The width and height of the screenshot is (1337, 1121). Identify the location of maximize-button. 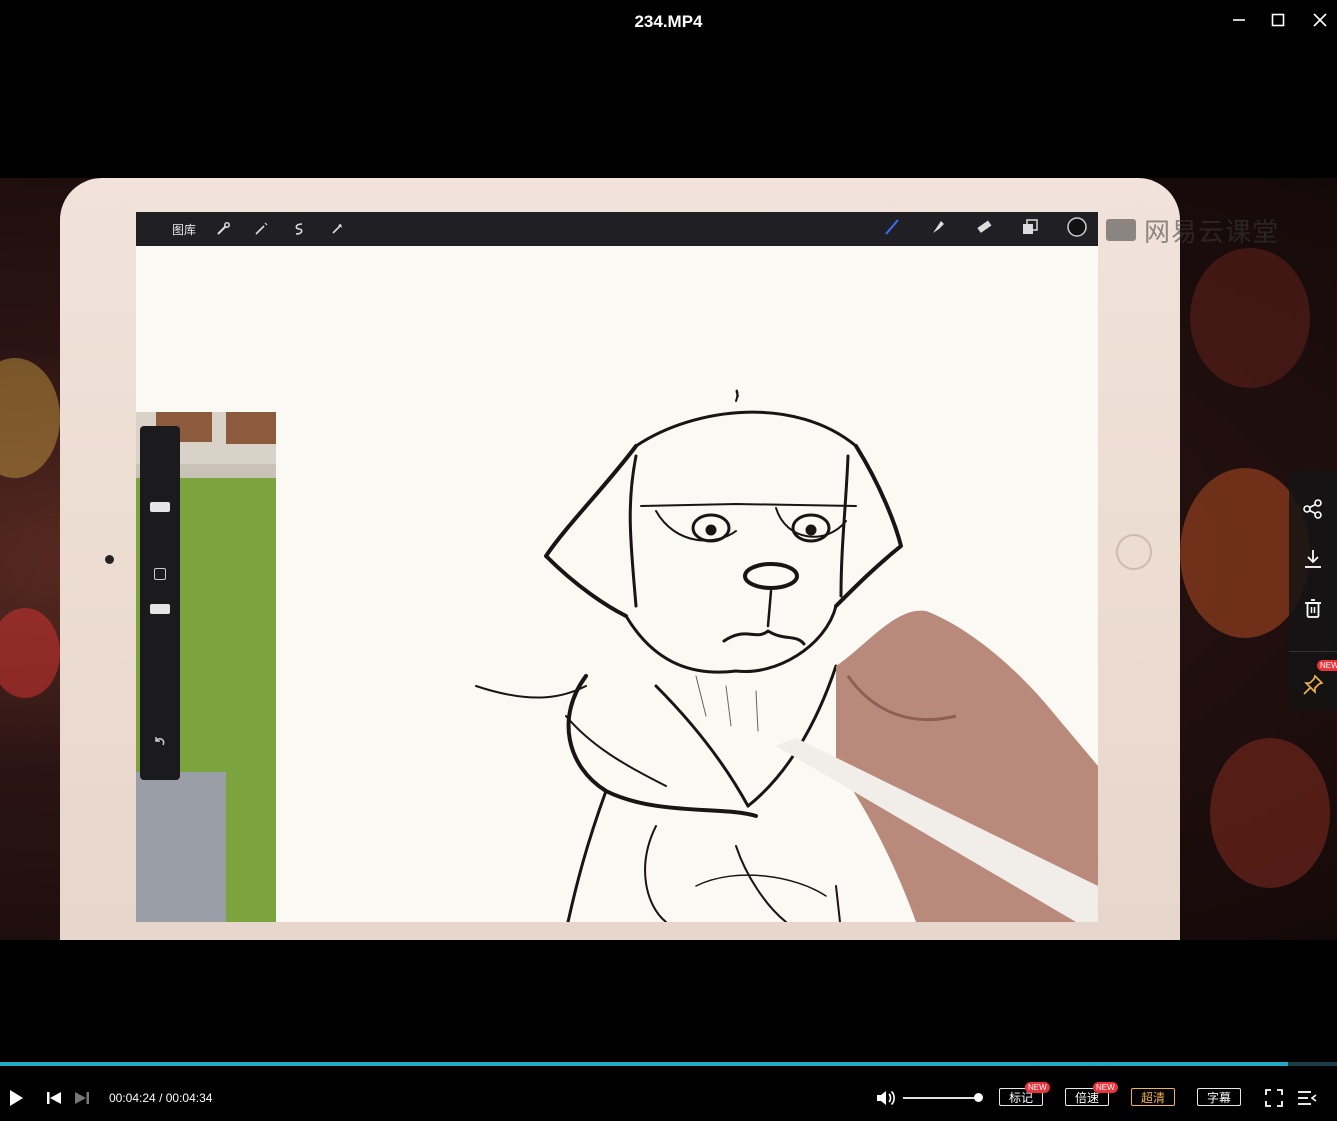
(1278, 20).